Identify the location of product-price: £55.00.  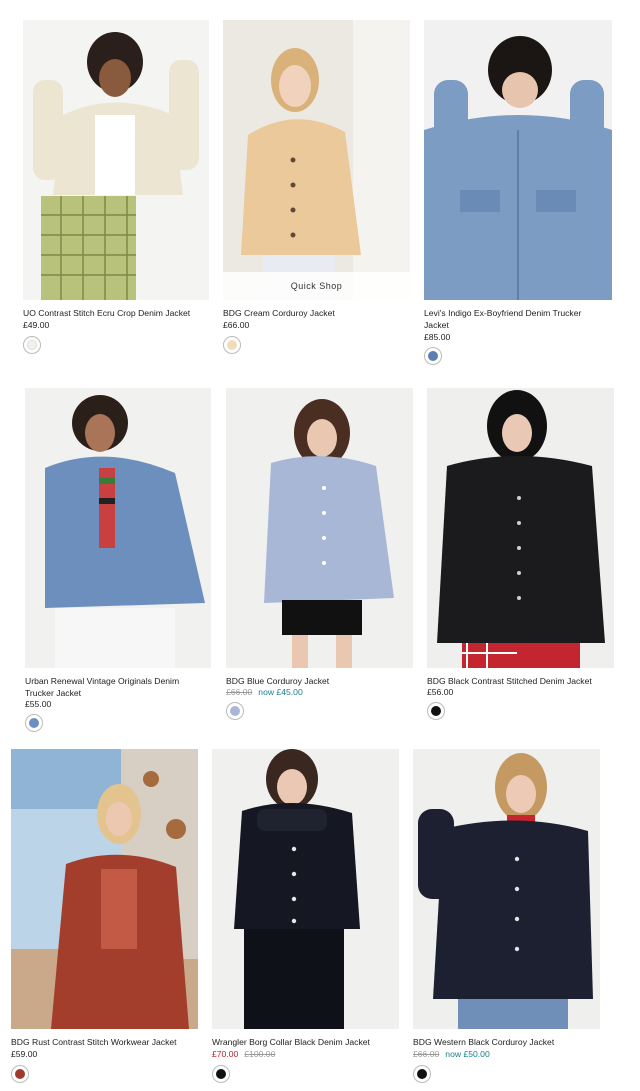
(38, 704).